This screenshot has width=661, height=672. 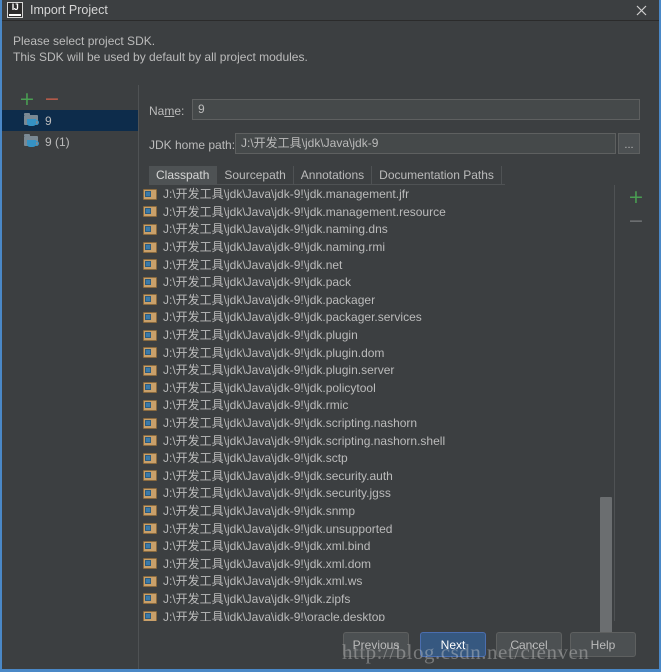 I want to click on classpath-list-item: J:\开发工具\jdk\Java\jdk-9!\jdk.sctp, so click(x=372, y=458).